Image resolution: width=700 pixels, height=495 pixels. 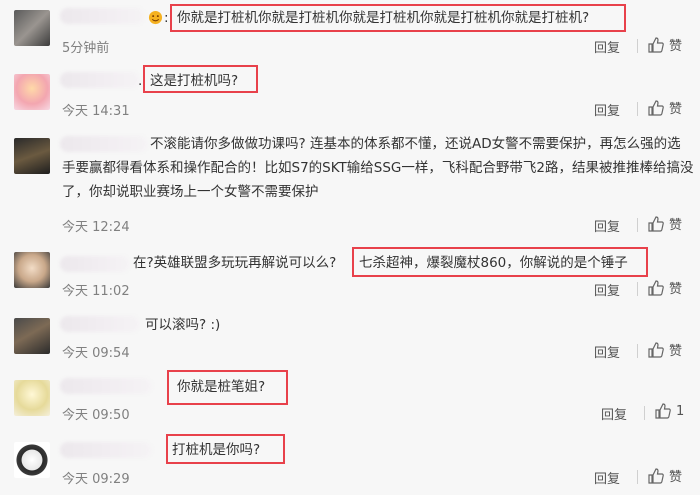 I want to click on comment-text: 可以滚吗? :), so click(x=183, y=325).